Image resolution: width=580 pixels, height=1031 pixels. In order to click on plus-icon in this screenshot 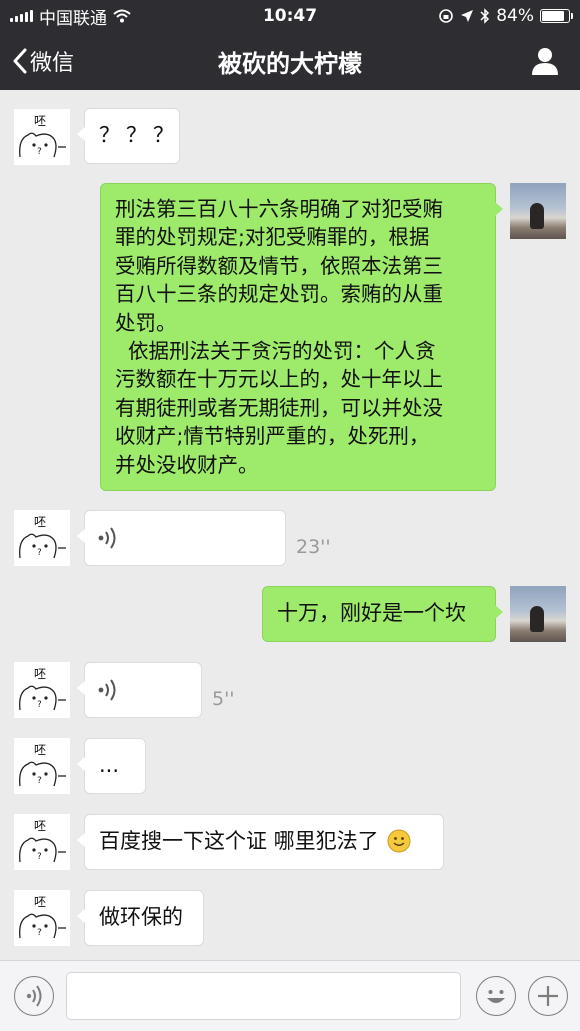, I will do `click(547, 995)`.